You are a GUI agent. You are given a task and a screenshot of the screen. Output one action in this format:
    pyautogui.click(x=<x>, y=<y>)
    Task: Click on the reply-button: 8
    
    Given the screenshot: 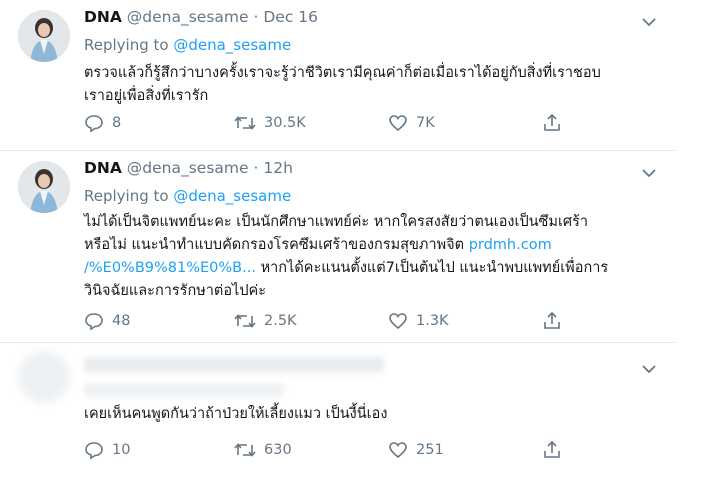 What is the action you would take?
    pyautogui.click(x=102, y=123)
    